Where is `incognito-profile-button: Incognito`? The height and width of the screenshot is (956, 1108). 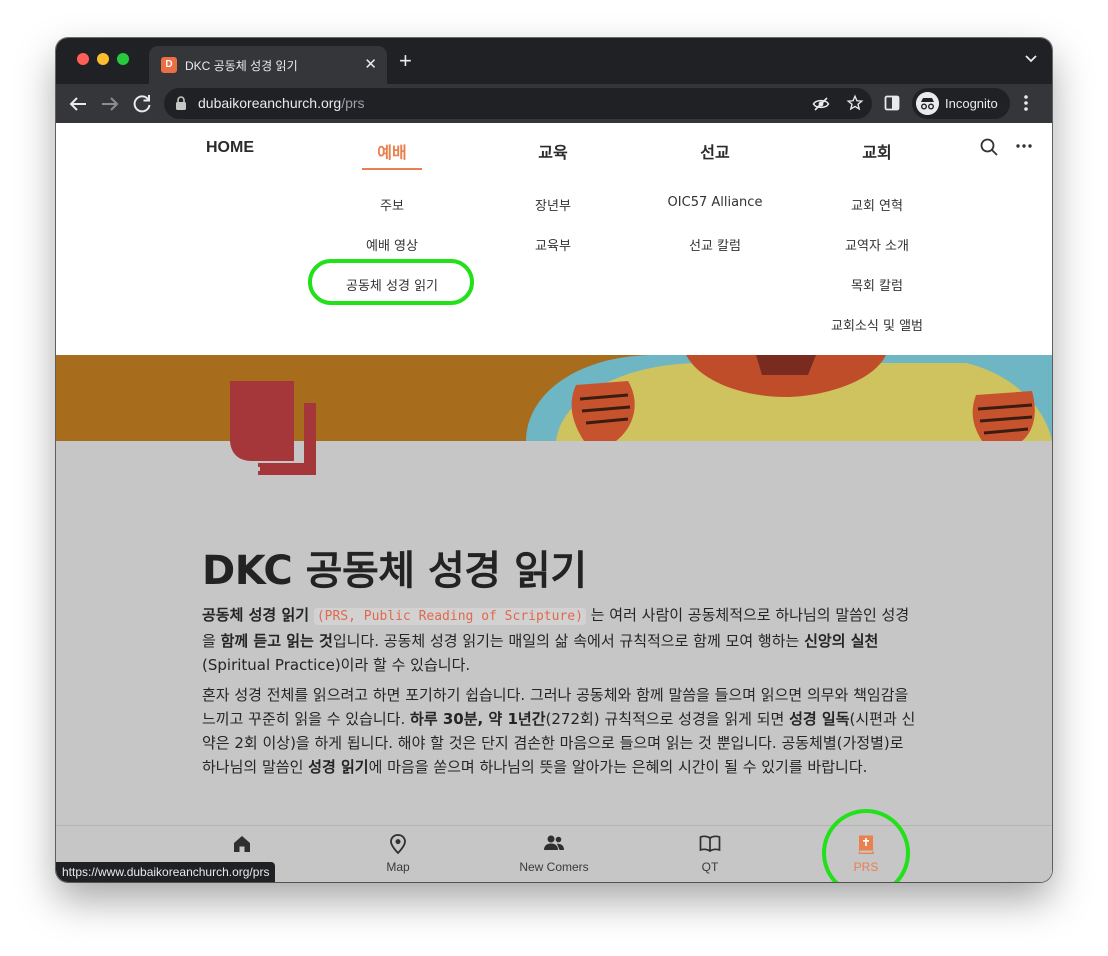
incognito-profile-button: Incognito is located at coordinates (961, 103).